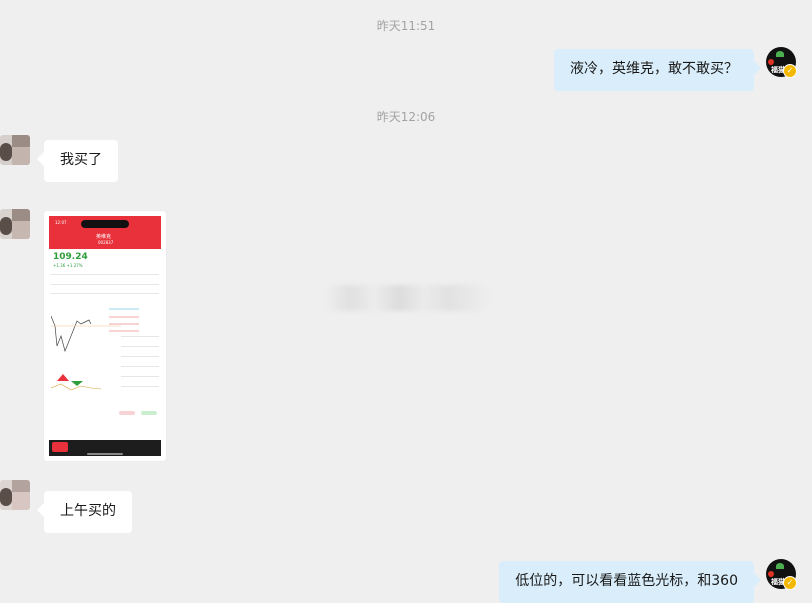 The image size is (812, 603). Describe the element at coordinates (407, 298) in the screenshot. I see `blurred-region` at that location.